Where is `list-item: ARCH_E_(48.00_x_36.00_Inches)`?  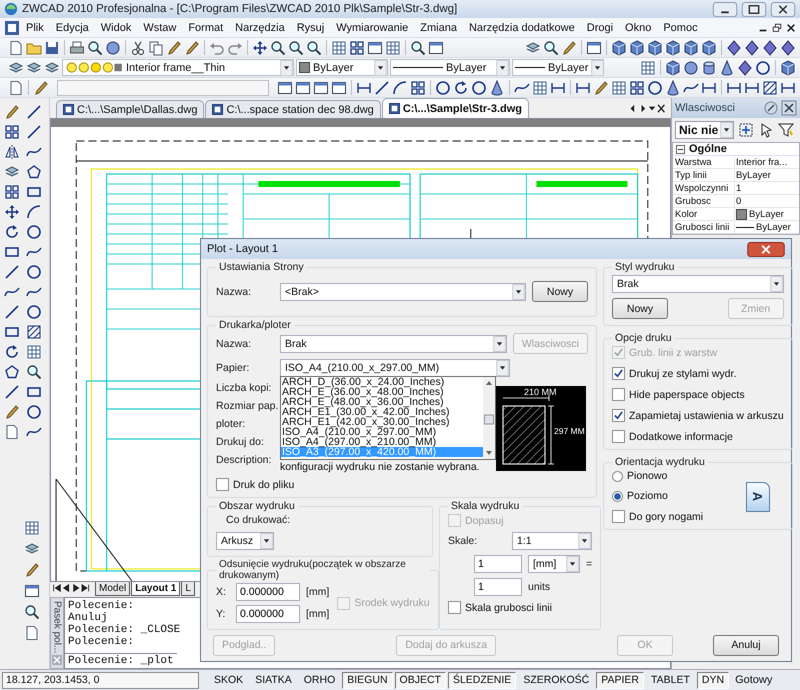 list-item: ARCH_E_(48.00_x_36.00_Inches) is located at coordinates (382, 402).